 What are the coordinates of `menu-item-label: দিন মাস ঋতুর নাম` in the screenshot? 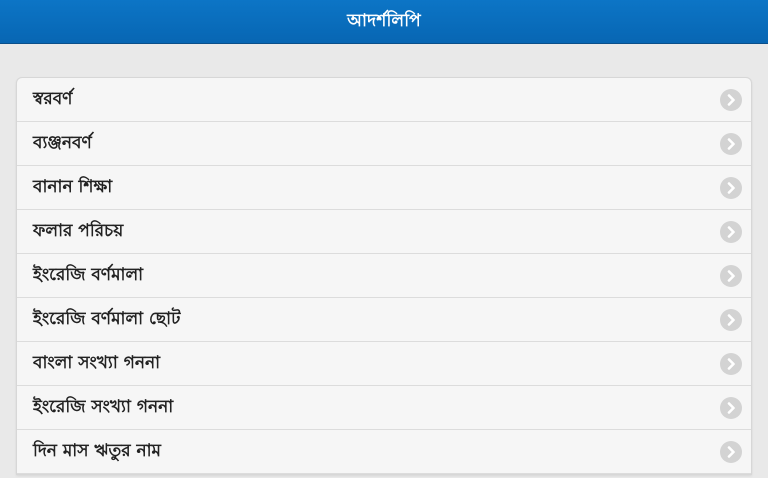 It's located at (97, 450).